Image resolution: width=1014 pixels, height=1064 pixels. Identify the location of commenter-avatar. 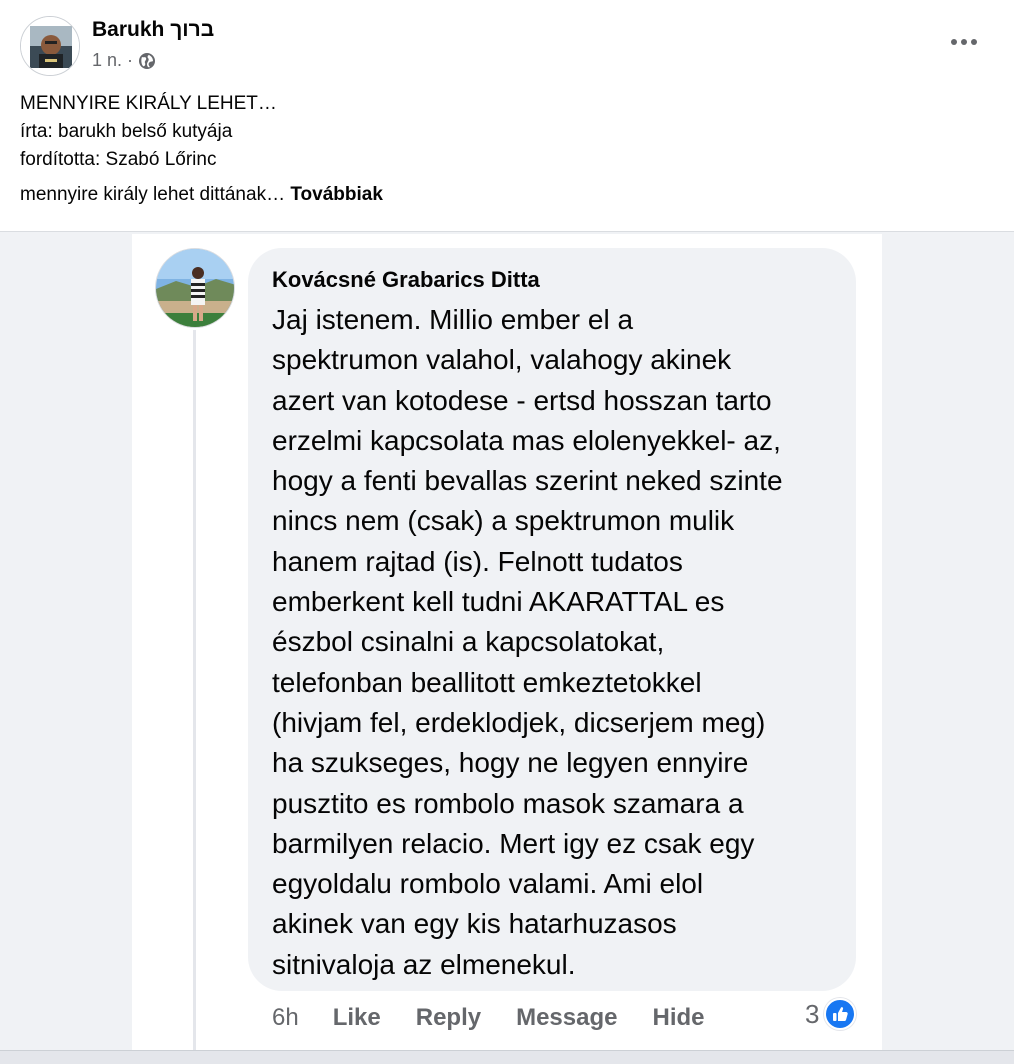
(195, 288).